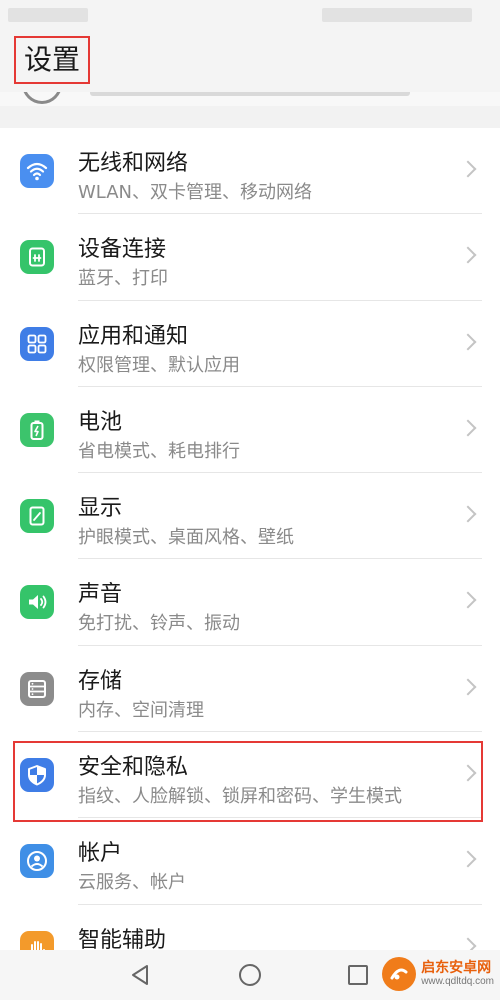  Describe the element at coordinates (37, 940) in the screenshot. I see `hand-icon` at that location.